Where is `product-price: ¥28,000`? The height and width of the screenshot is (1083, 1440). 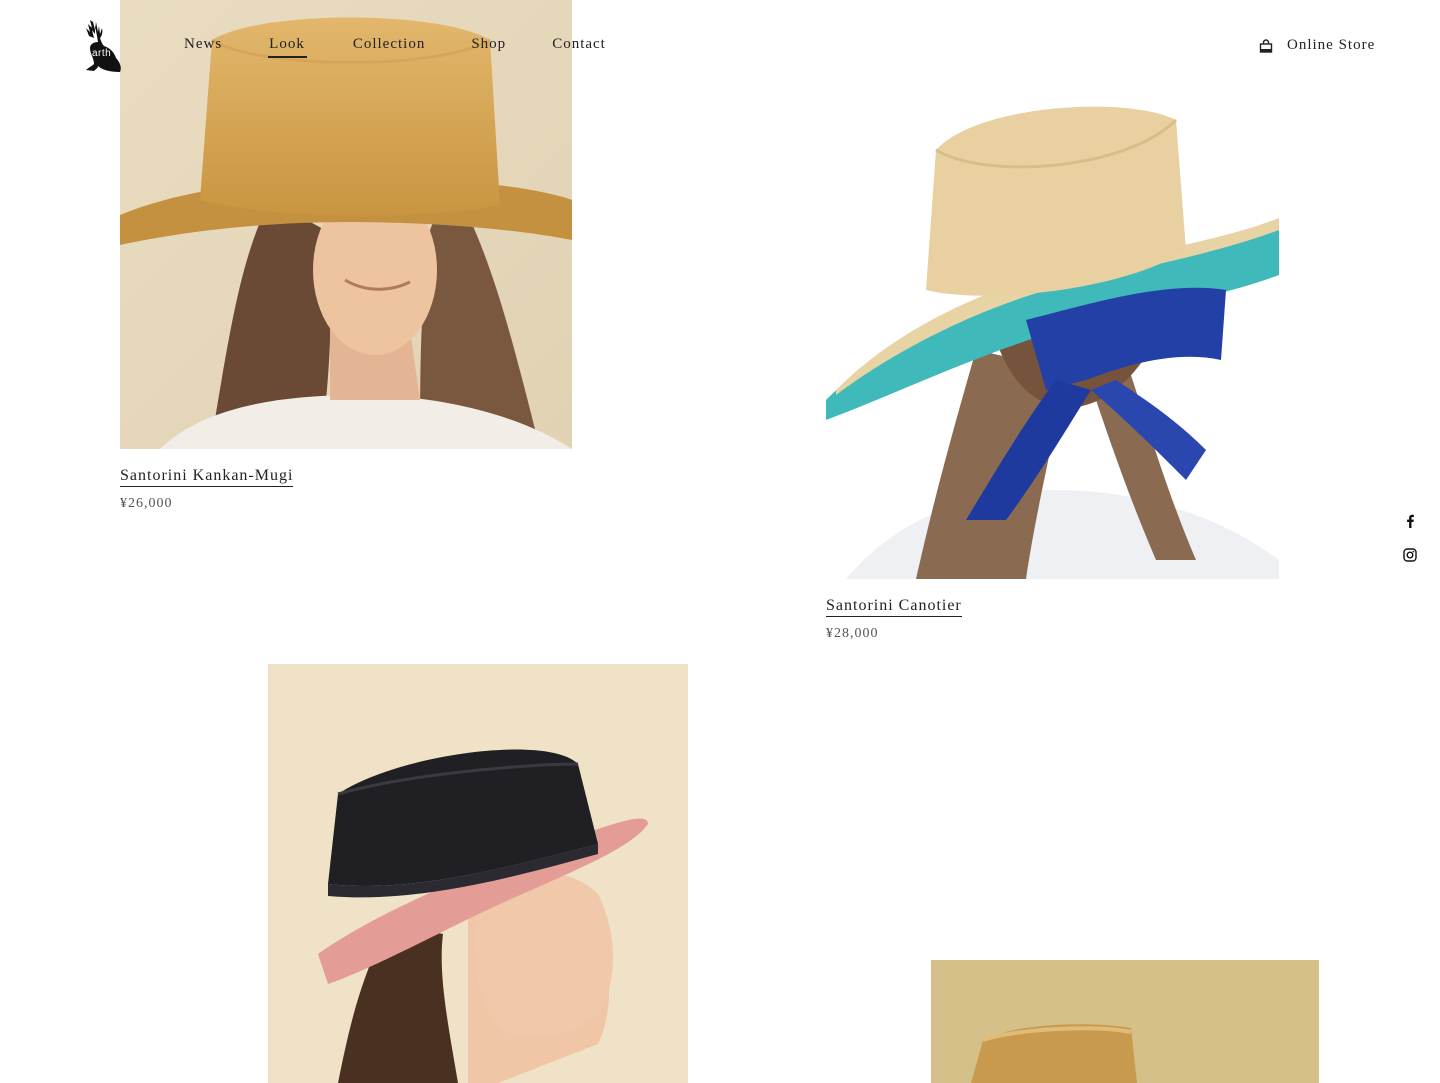 product-price: ¥28,000 is located at coordinates (852, 633).